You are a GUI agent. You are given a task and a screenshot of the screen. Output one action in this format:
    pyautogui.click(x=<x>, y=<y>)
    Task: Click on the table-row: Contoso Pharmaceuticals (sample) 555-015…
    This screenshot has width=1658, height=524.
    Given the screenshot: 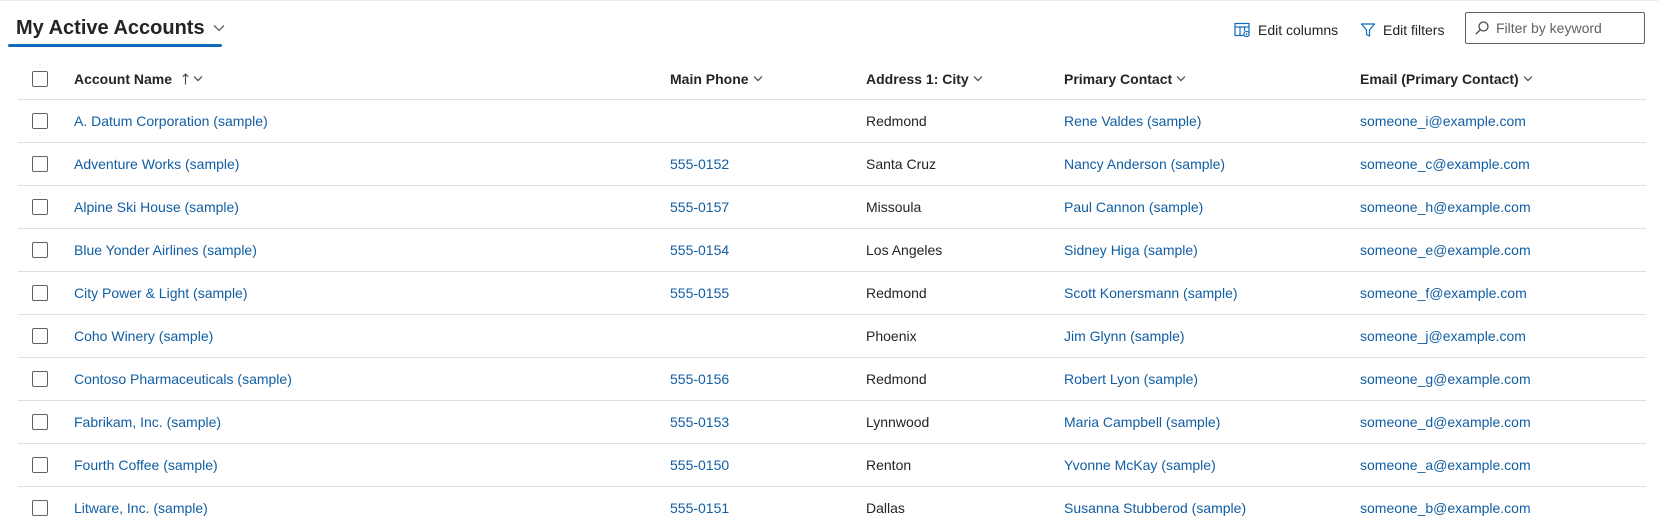 What is the action you would take?
    pyautogui.click(x=832, y=379)
    